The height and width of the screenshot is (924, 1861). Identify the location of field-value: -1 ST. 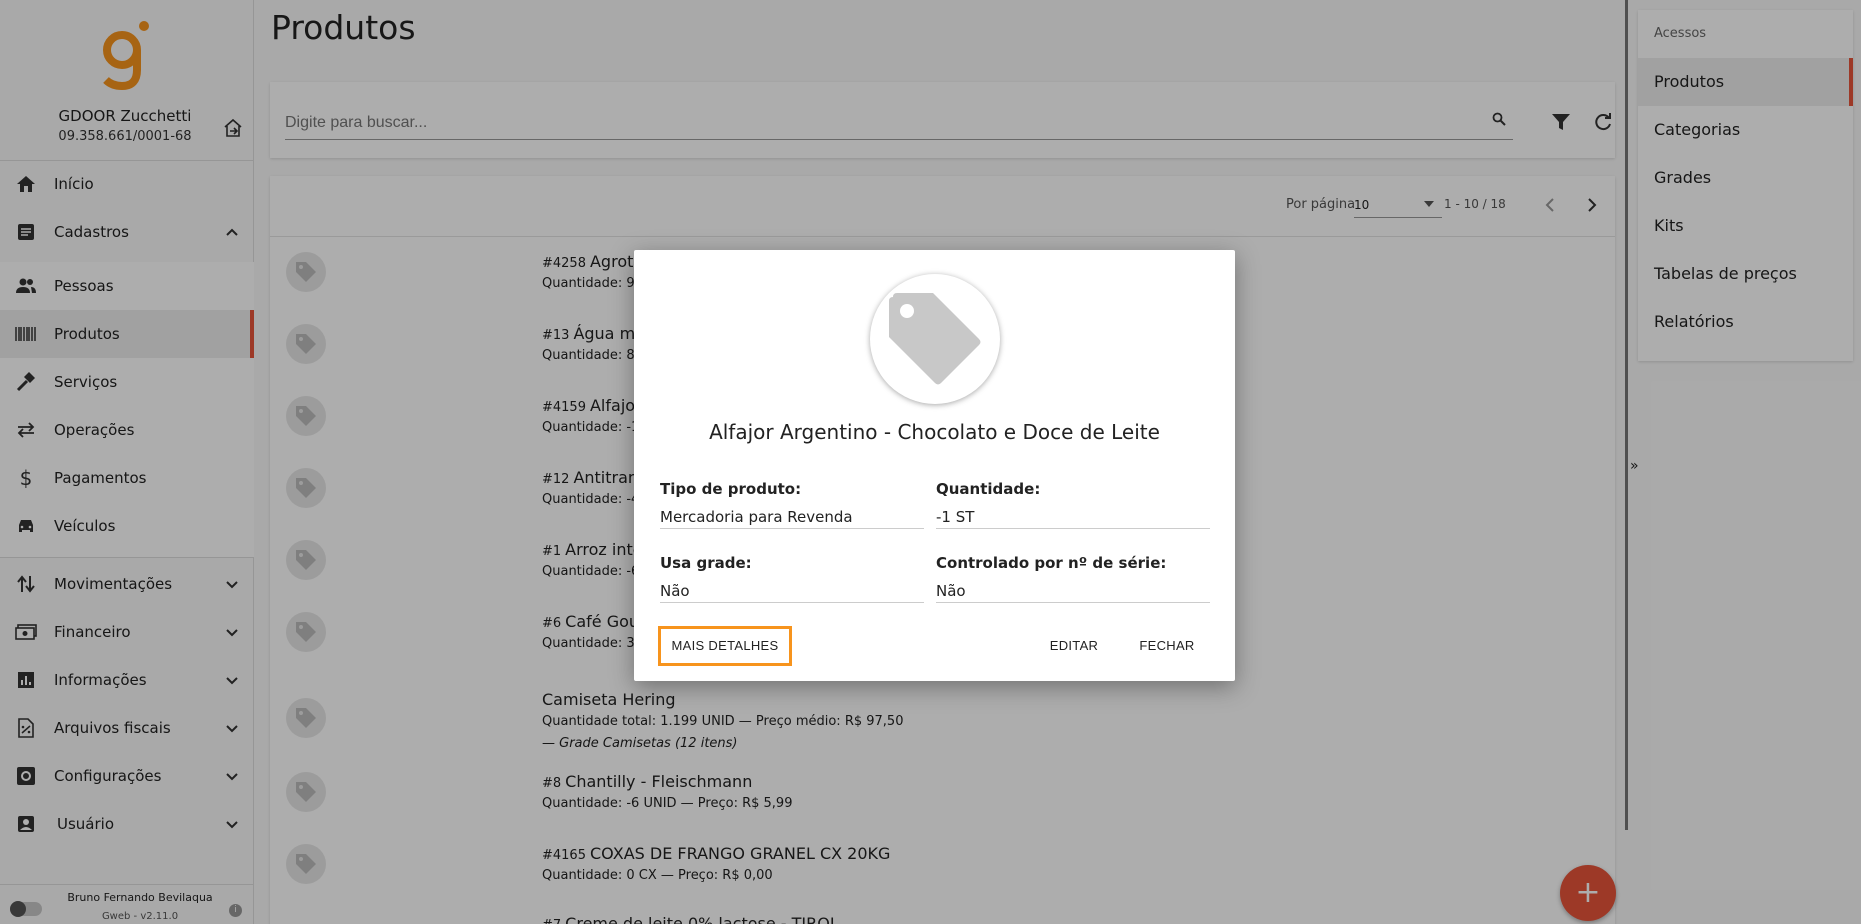
(1073, 518).